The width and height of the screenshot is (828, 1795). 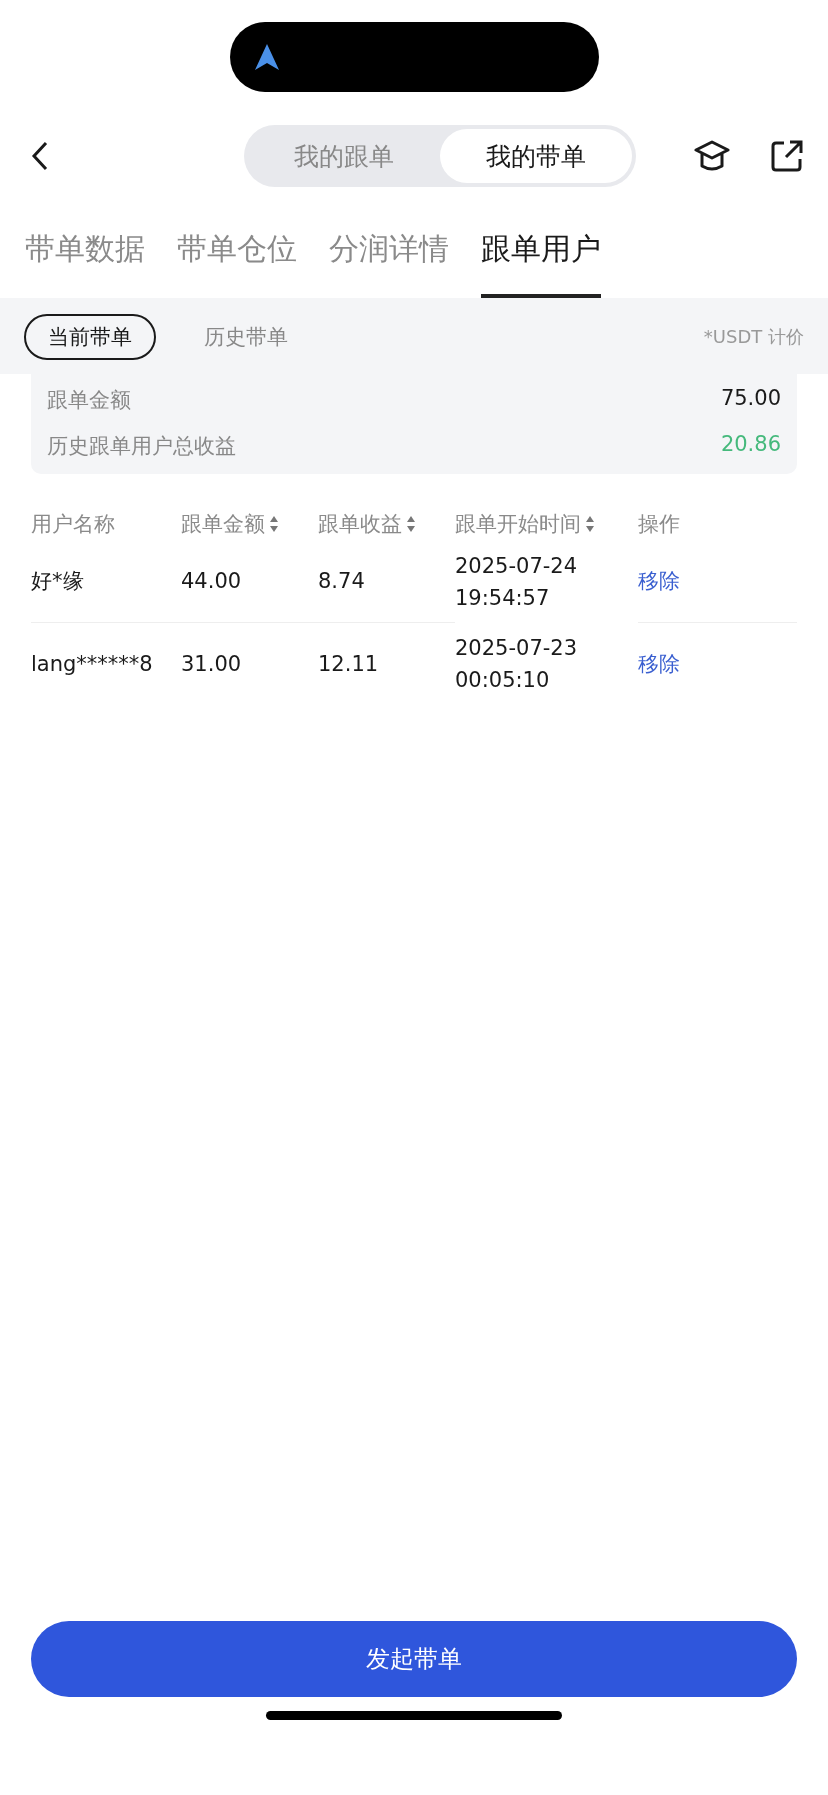 What do you see at coordinates (535, 156) in the screenshot?
I see `segment-tab: 我的带单` at bounding box center [535, 156].